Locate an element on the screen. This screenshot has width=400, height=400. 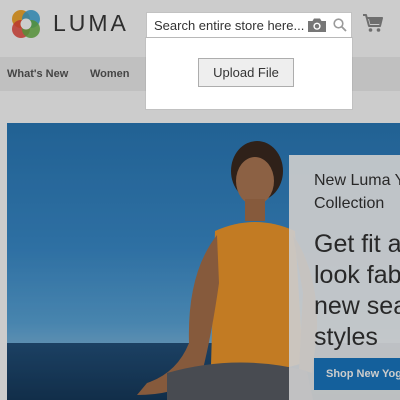
promo-headline-line: Get fit ar is located at coordinates (357, 244).